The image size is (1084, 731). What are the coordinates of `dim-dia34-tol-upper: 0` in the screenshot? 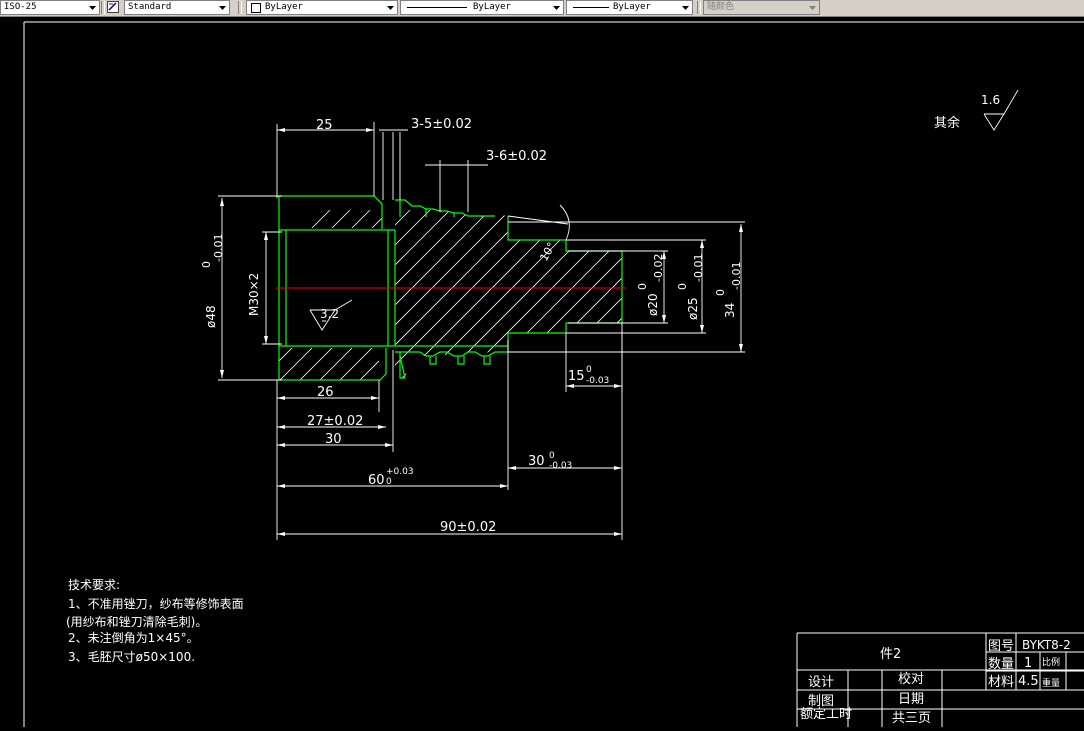 It's located at (720, 292).